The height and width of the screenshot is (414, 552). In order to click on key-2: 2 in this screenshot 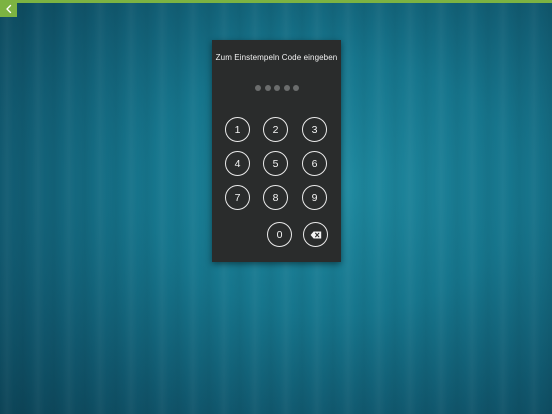, I will do `click(275, 129)`.